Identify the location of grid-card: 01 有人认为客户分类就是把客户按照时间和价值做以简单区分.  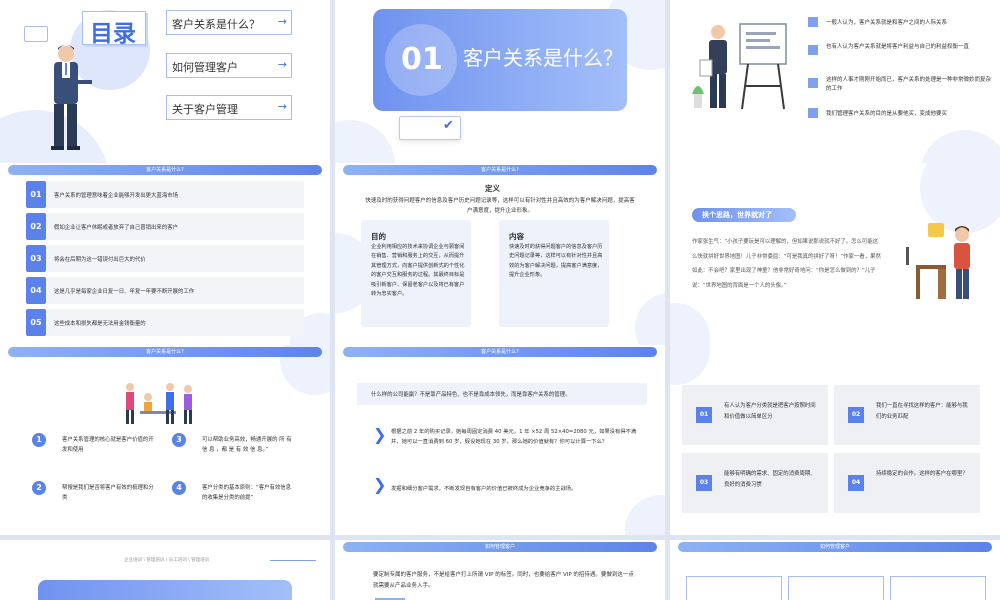
(755, 415).